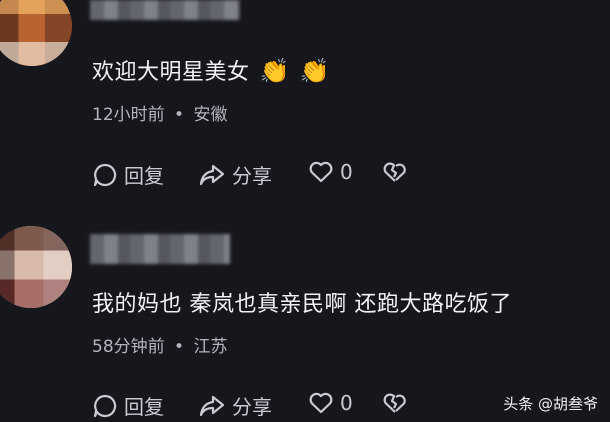  What do you see at coordinates (550, 404) in the screenshot?
I see `watermark: 头条 @胡叁爷` at bounding box center [550, 404].